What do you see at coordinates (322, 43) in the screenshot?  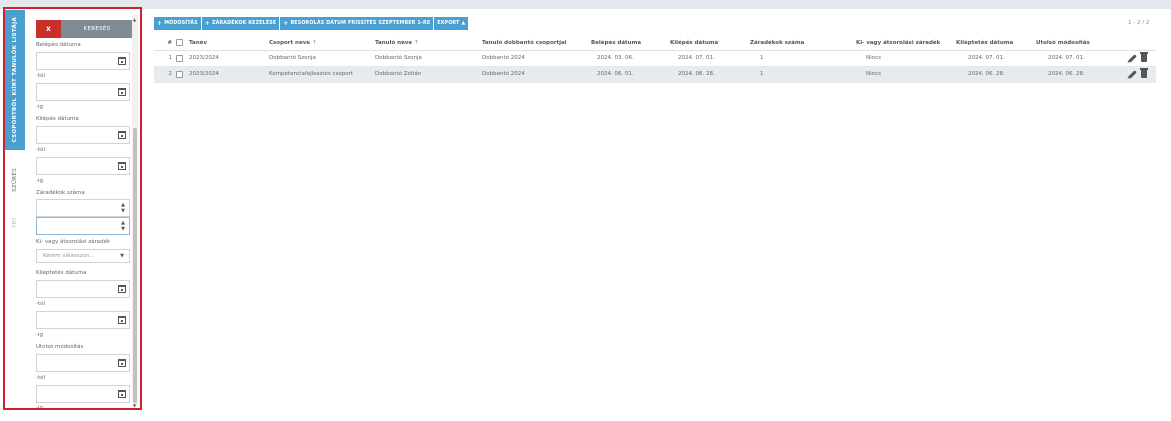 I see `header-group: Csoport neve ↑` at bounding box center [322, 43].